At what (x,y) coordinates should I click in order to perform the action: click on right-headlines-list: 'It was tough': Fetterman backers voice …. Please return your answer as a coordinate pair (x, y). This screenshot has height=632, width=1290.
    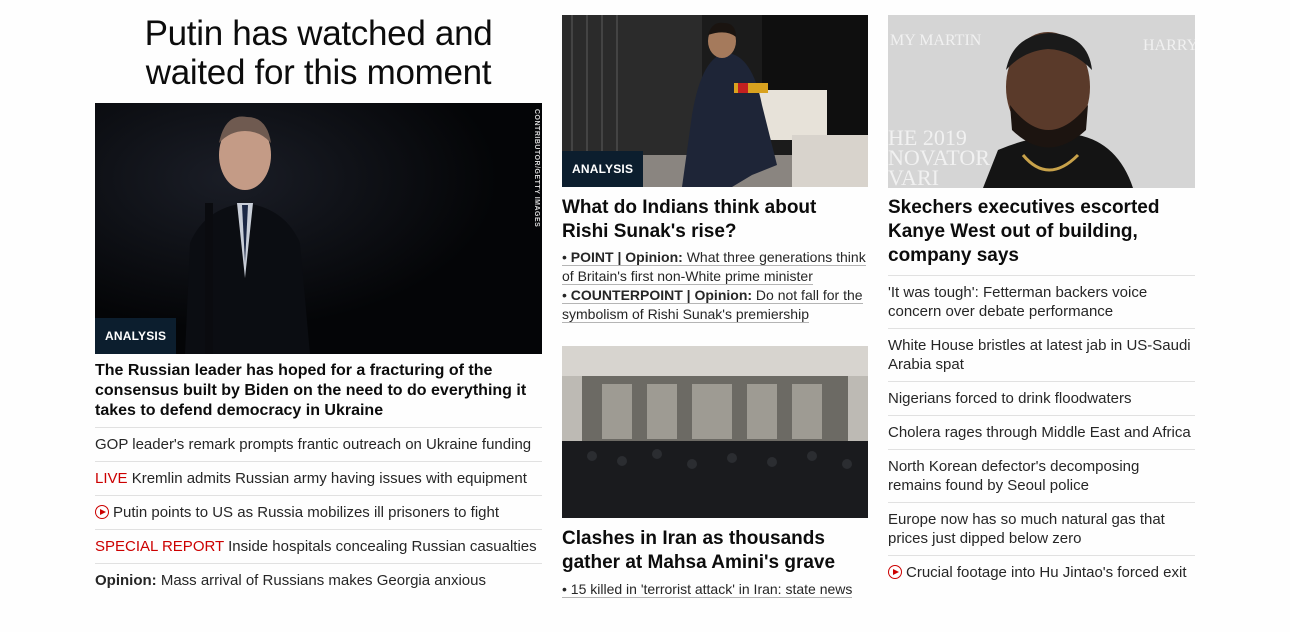
    Looking at the image, I should click on (1041, 432).